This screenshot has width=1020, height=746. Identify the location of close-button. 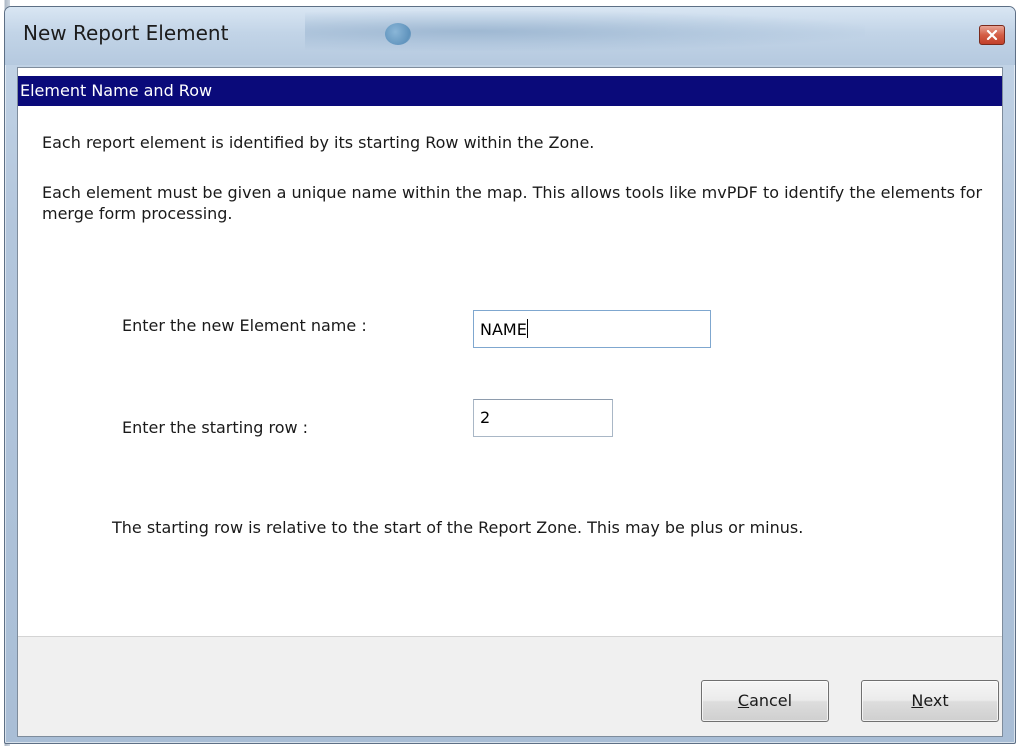
(992, 35).